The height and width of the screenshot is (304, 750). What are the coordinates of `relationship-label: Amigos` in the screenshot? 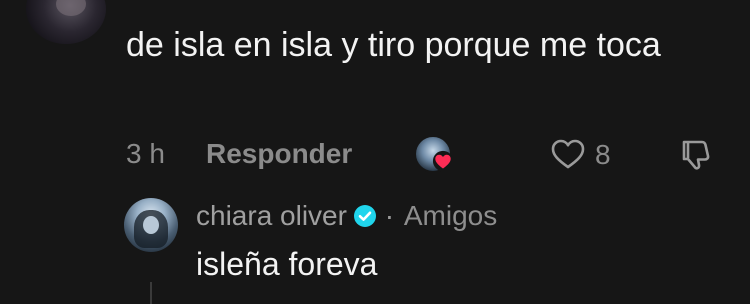 It's located at (450, 215).